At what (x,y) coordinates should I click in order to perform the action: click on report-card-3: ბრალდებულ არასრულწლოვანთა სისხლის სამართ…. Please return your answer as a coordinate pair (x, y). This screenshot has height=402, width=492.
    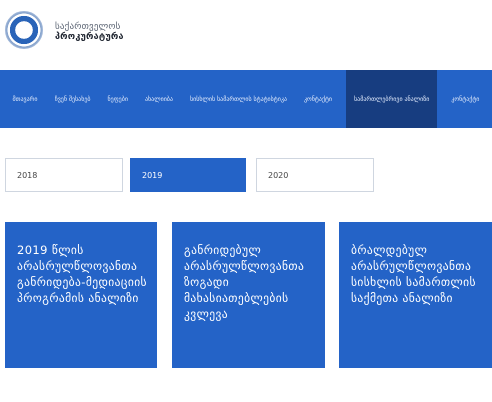
    Looking at the image, I should click on (415, 295).